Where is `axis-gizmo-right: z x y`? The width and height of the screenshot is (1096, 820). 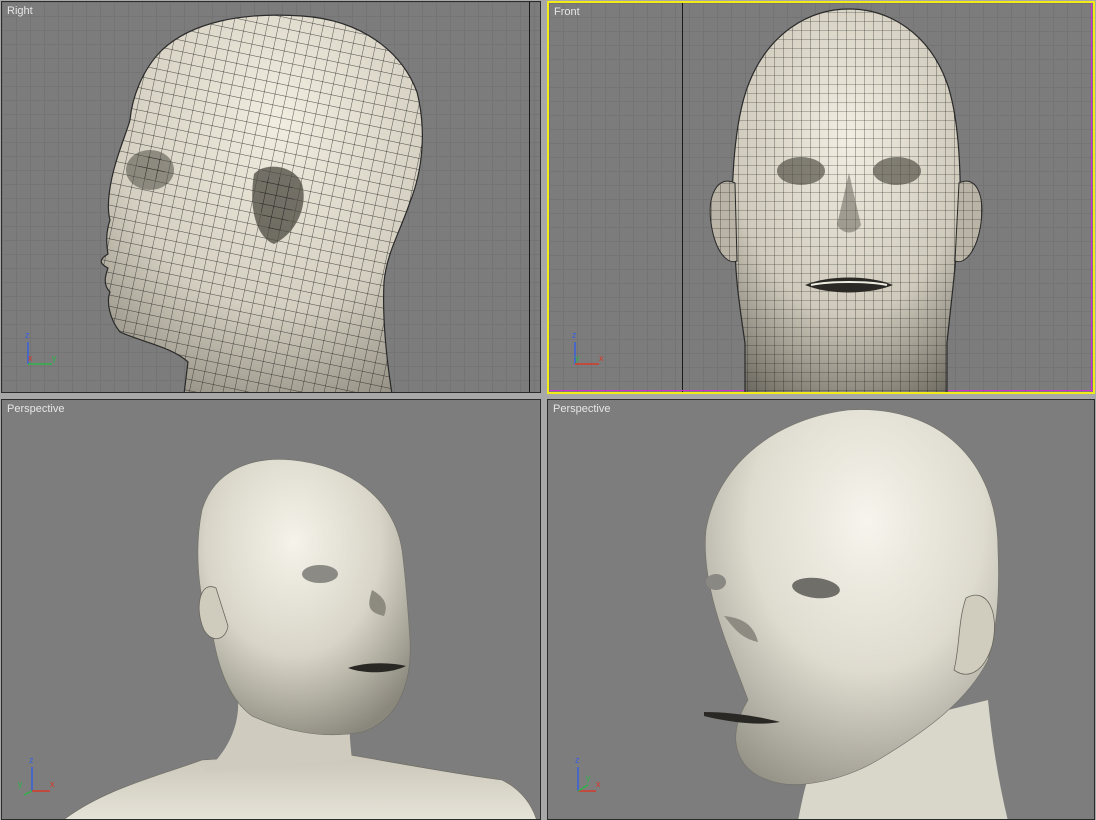
axis-gizmo-right: z x y is located at coordinates (42, 350).